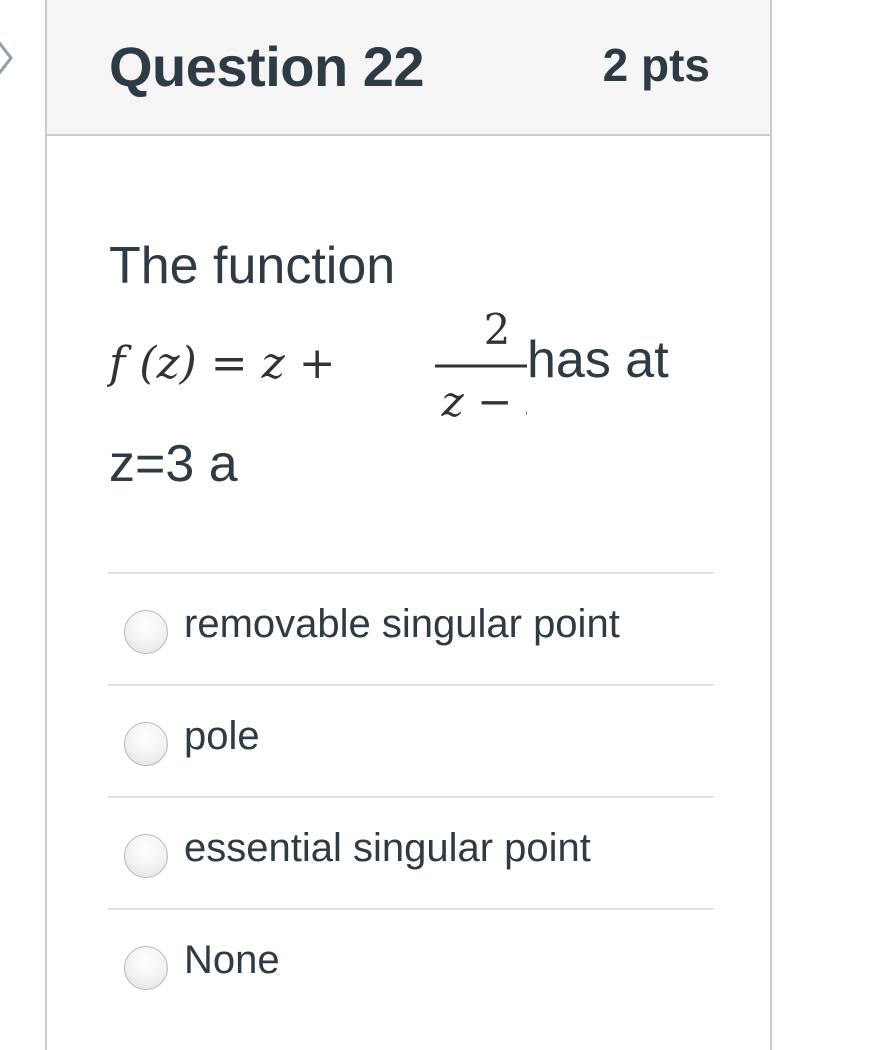 The height and width of the screenshot is (1050, 896). I want to click on question-points: 2 pts, so click(656, 65).